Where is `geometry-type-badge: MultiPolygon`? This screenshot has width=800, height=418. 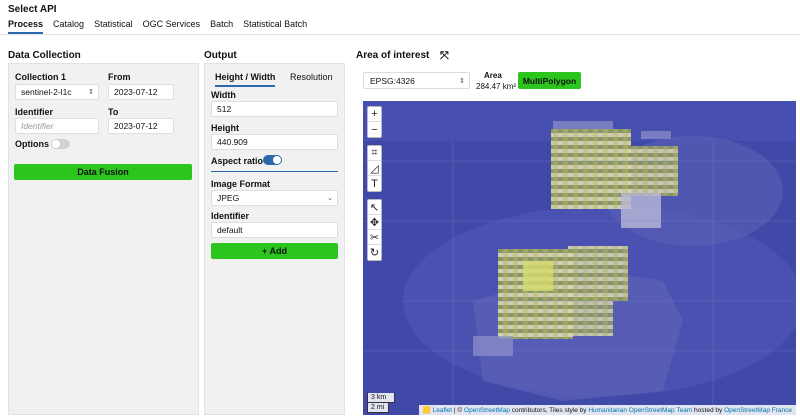
geometry-type-badge: MultiPolygon is located at coordinates (549, 80).